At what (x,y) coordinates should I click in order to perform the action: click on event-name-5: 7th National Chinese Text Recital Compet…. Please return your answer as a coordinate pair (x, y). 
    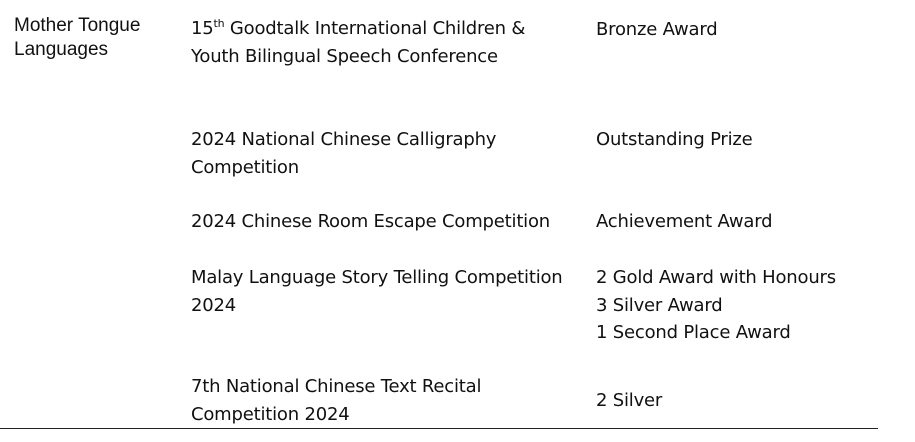
    Looking at the image, I should click on (388, 400).